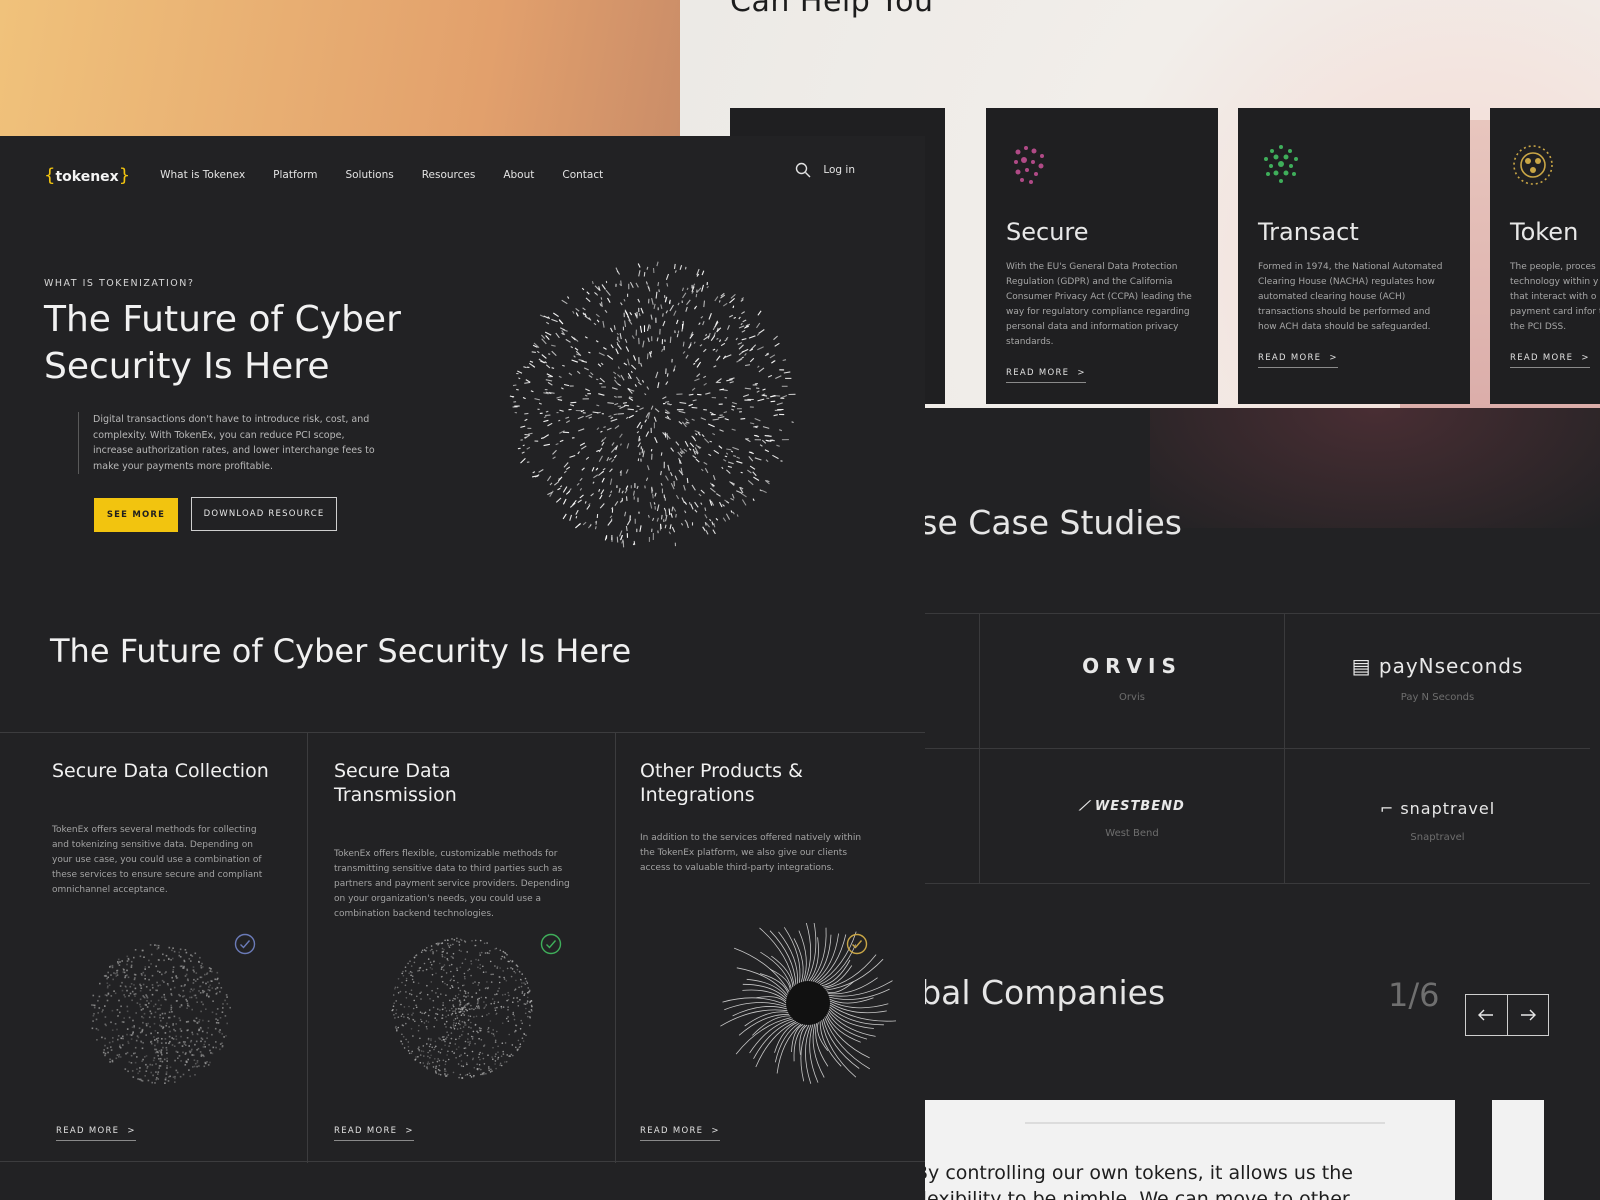  What do you see at coordinates (1132, 666) in the screenshot?
I see `orvis-logo: ORVIS` at bounding box center [1132, 666].